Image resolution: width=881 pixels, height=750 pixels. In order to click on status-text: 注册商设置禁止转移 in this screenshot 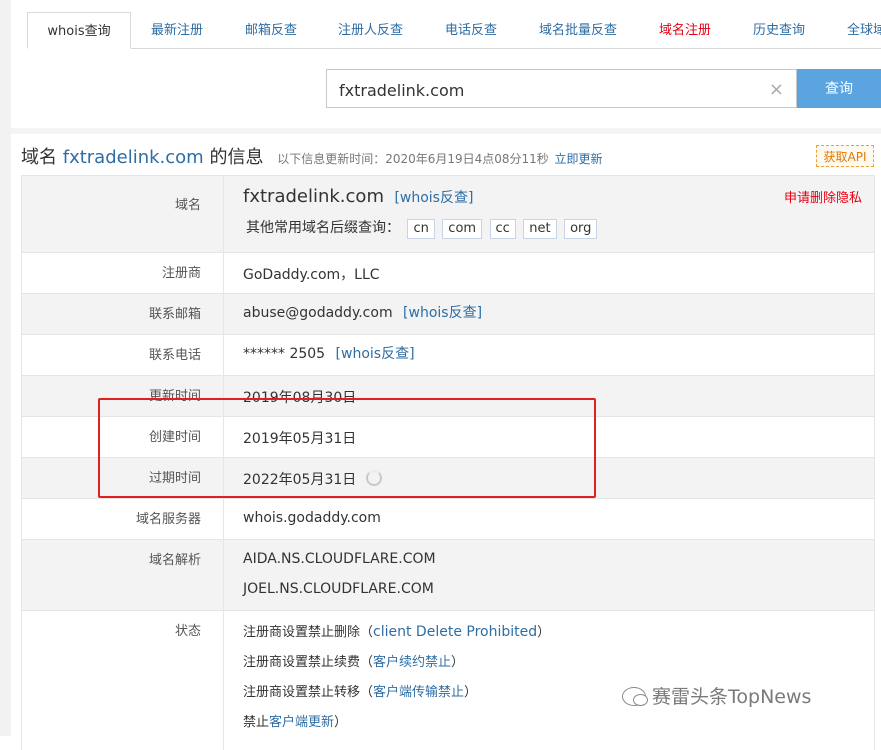, I will do `click(302, 692)`.